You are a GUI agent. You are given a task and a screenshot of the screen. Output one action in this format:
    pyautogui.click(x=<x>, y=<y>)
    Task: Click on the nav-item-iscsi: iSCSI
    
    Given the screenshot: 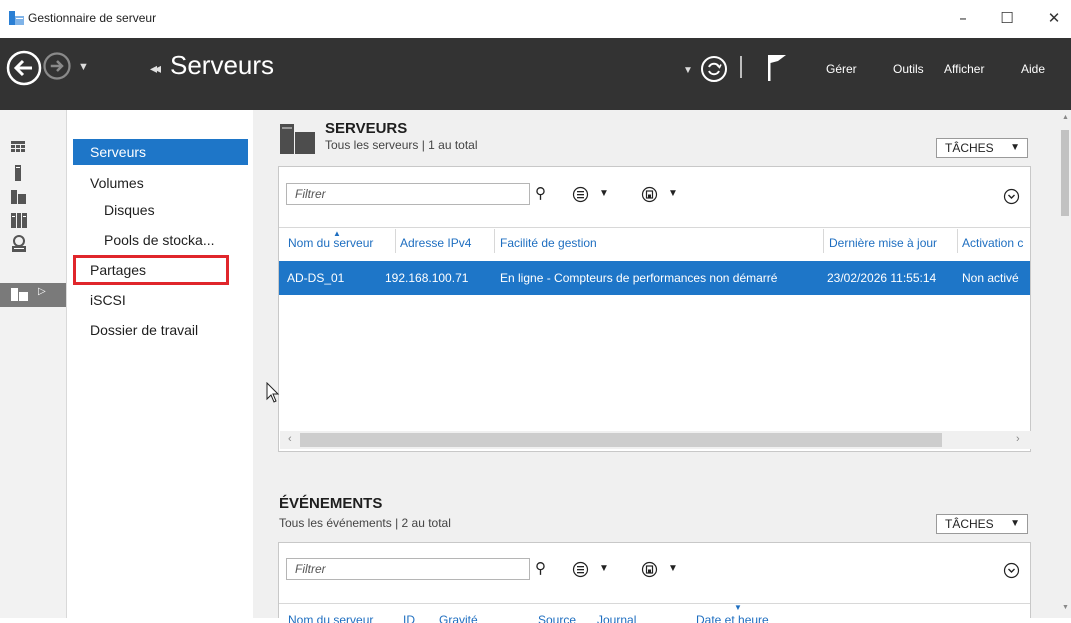 What is the action you would take?
    pyautogui.click(x=160, y=300)
    